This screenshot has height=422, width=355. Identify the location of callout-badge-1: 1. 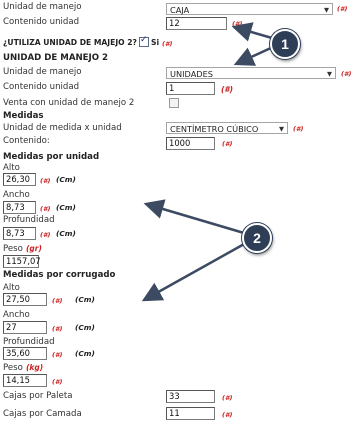
(285, 44).